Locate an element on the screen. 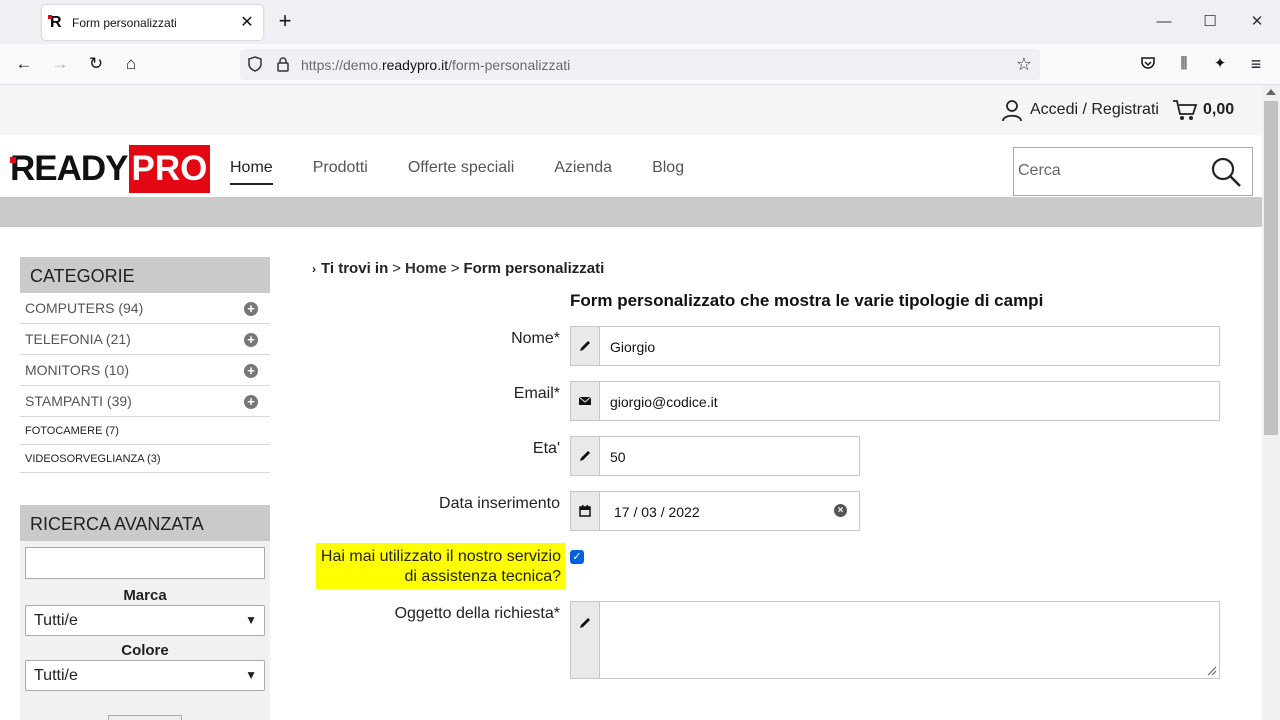  login-link: Accedi / Registrati is located at coordinates (1079, 110).